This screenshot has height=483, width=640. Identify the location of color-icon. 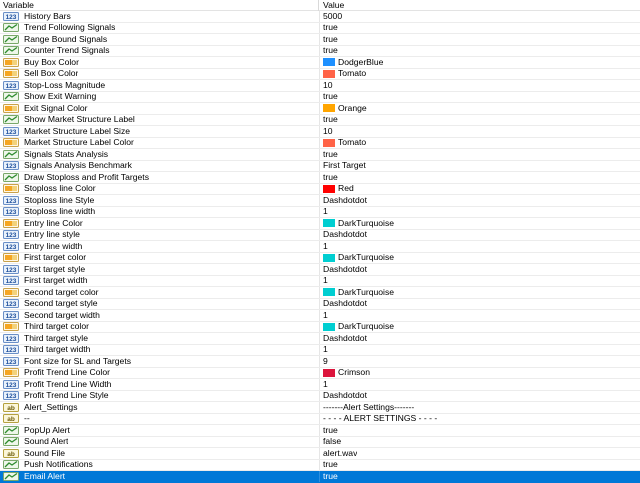
(11, 373).